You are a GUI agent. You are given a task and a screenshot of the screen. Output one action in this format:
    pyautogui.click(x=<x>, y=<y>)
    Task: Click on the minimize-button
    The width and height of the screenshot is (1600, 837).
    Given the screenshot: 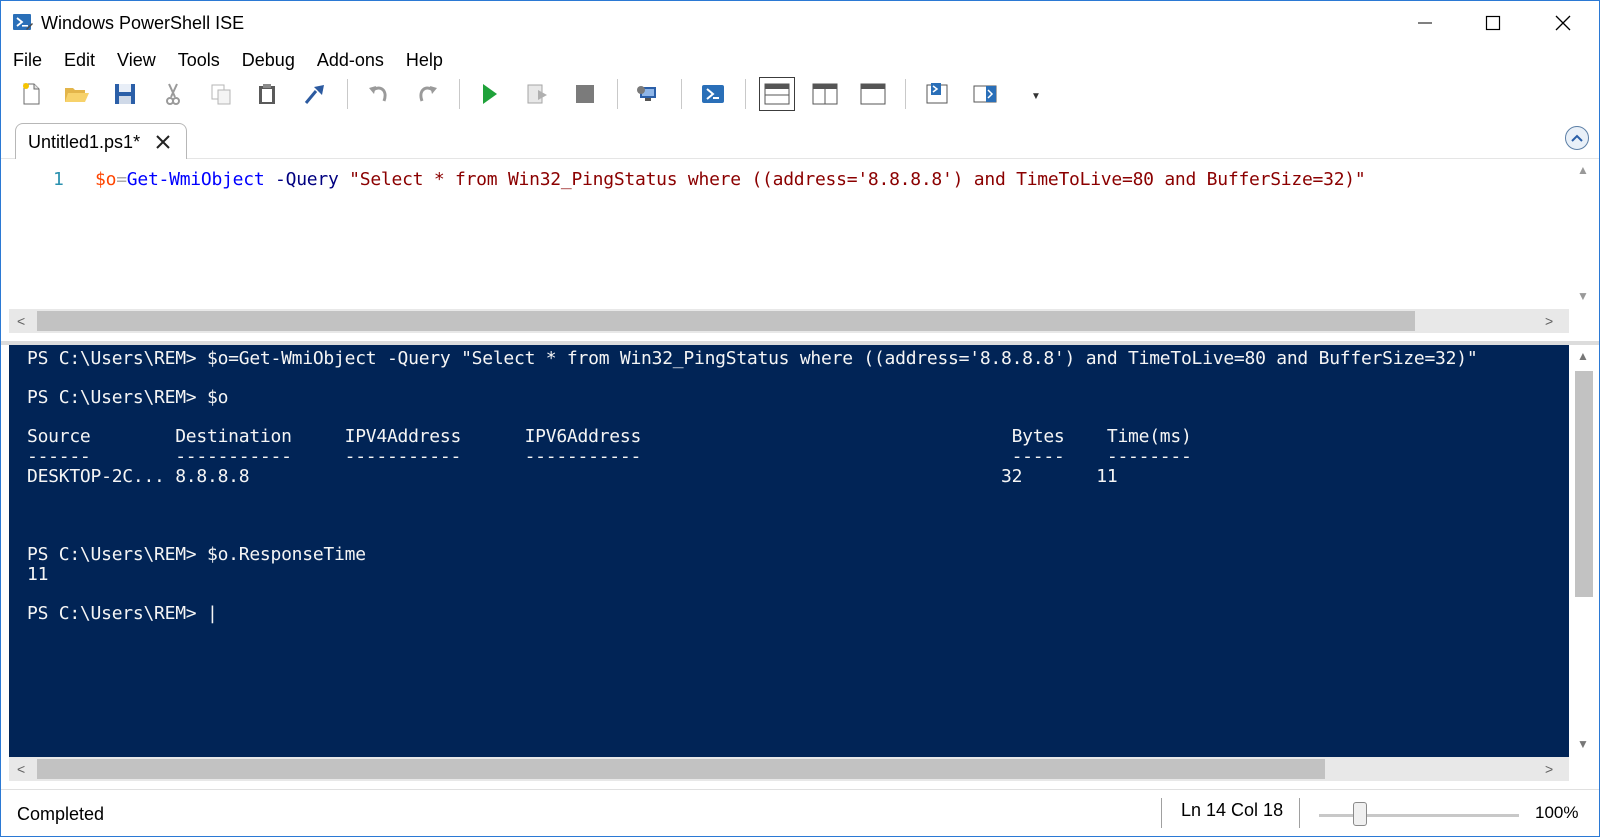 What is the action you would take?
    pyautogui.click(x=1425, y=23)
    